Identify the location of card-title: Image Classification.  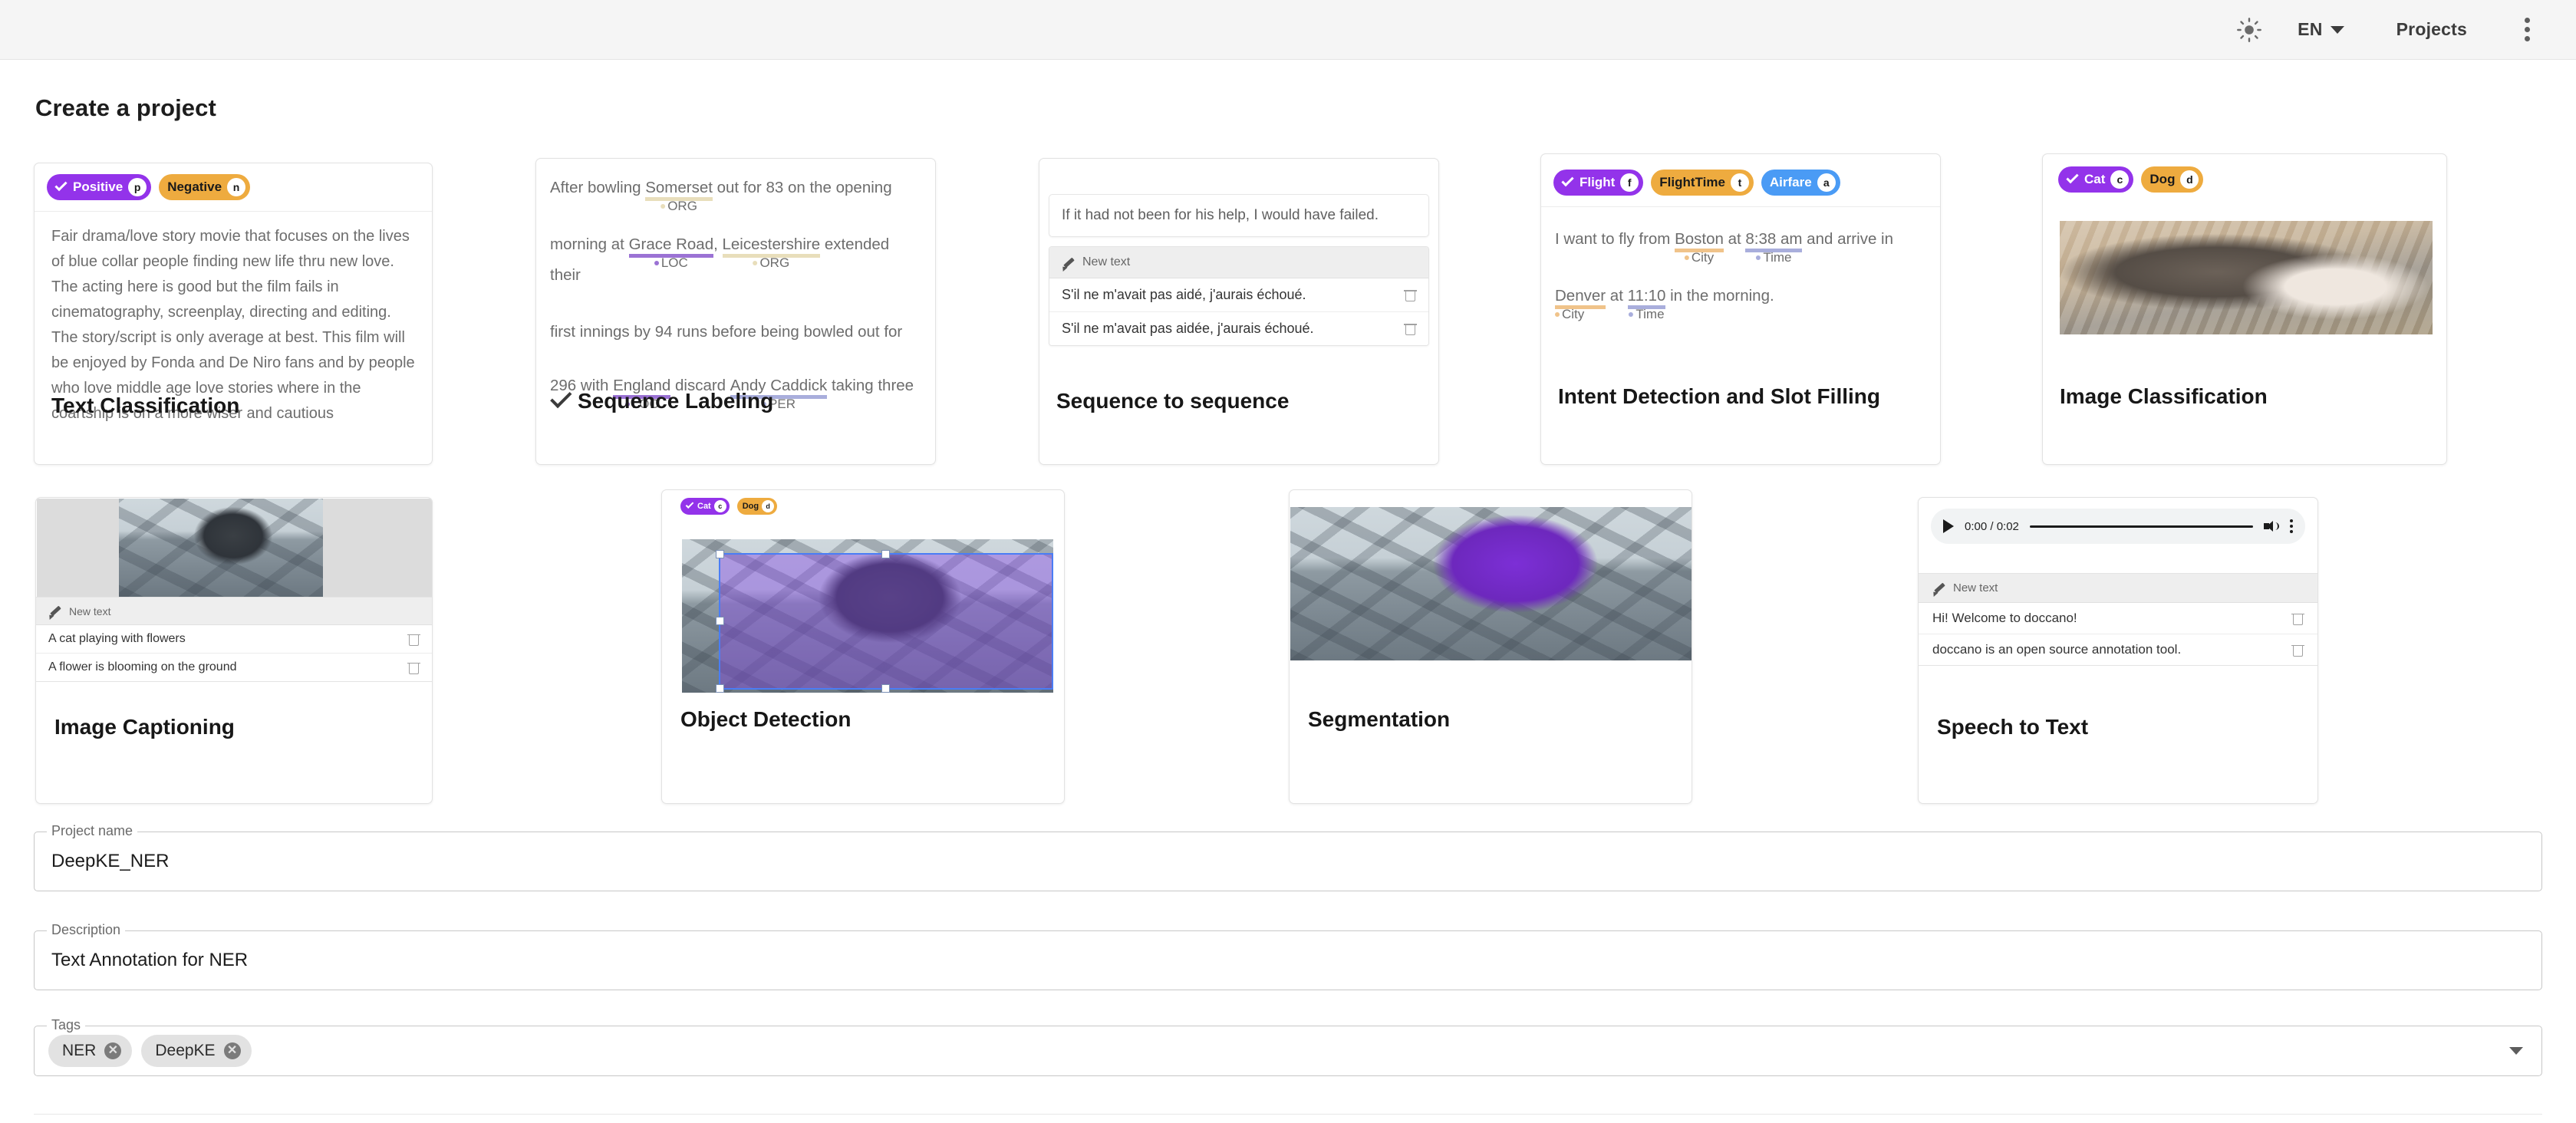
(2164, 396).